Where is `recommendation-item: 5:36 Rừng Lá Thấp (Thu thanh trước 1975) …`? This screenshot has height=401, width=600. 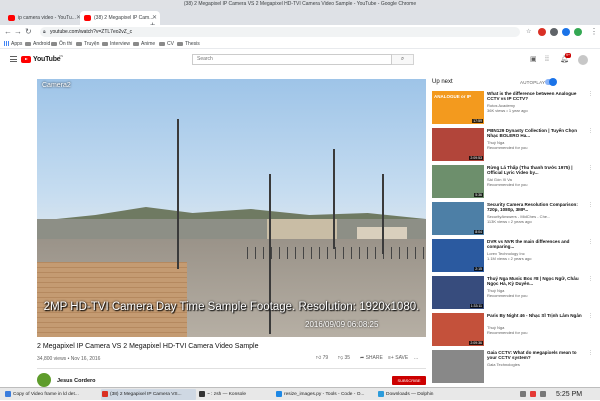 recommendation-item: 5:36 Rừng Lá Thấp (Thu thanh trước 1975) … is located at coordinates (512, 183).